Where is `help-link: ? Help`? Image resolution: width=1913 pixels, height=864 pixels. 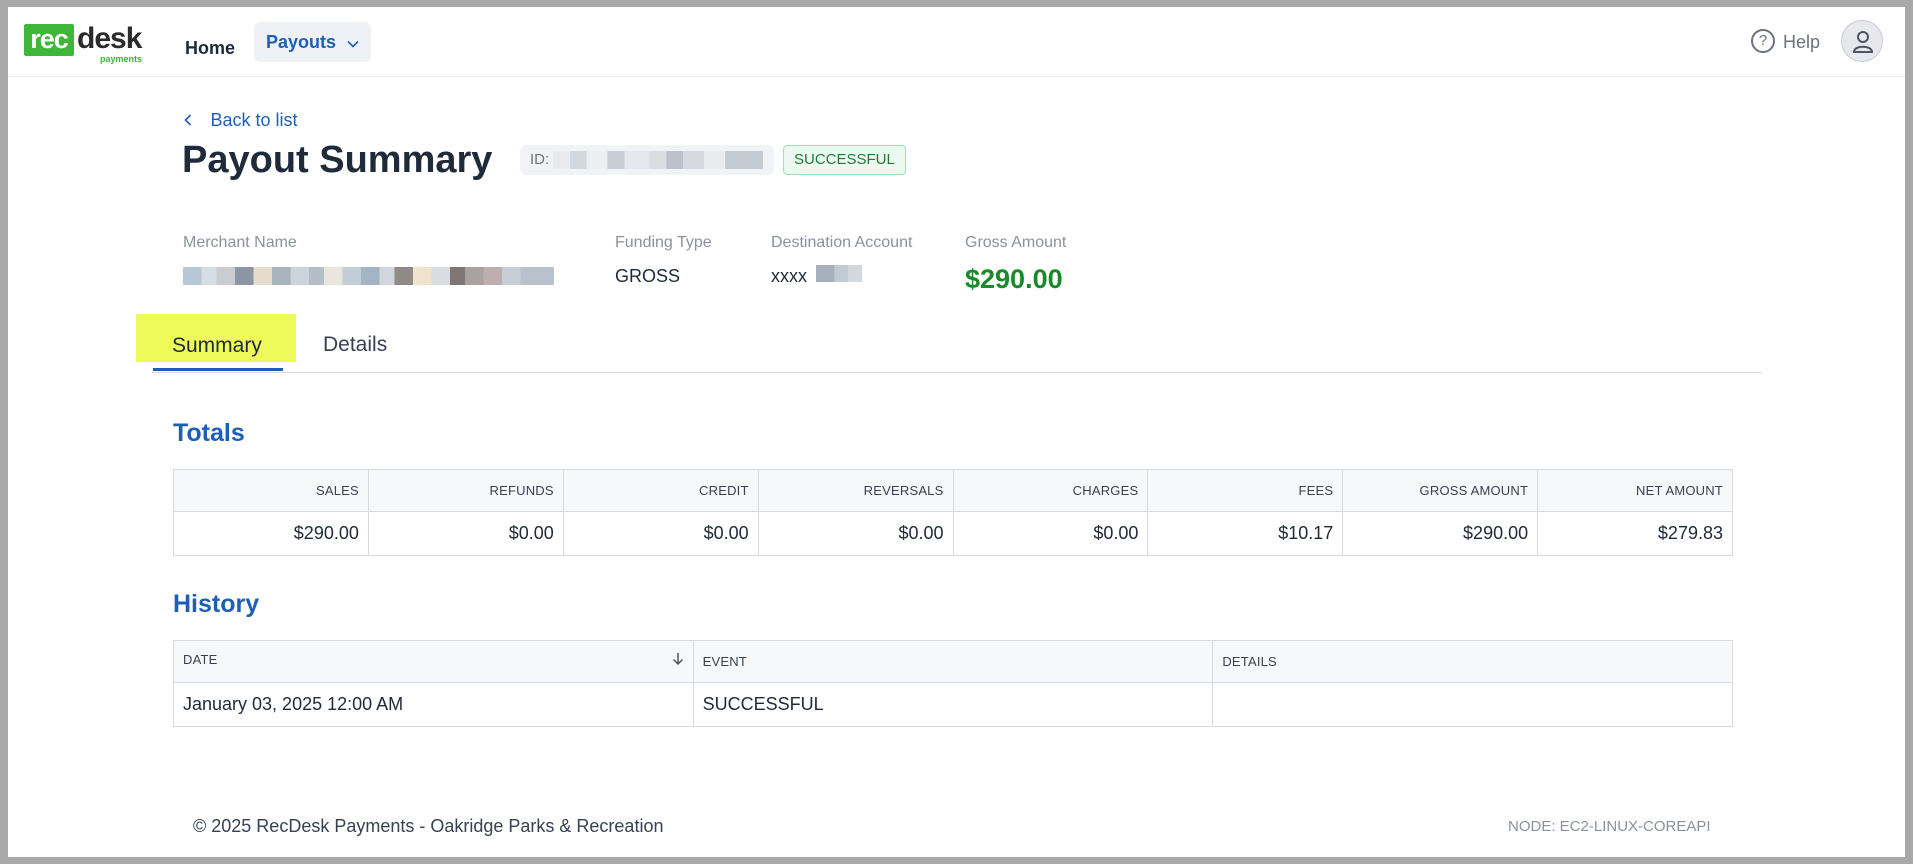 help-link: ? Help is located at coordinates (1785, 42).